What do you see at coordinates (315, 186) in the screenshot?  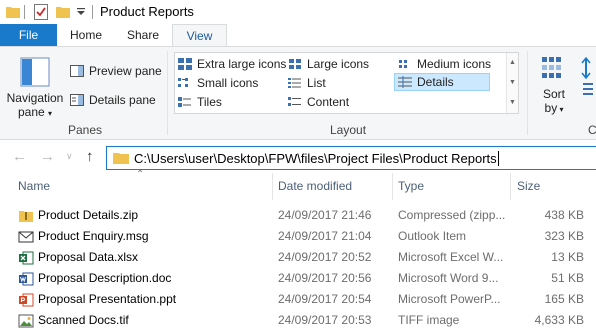 I see `column-header-date-modified: Date modified` at bounding box center [315, 186].